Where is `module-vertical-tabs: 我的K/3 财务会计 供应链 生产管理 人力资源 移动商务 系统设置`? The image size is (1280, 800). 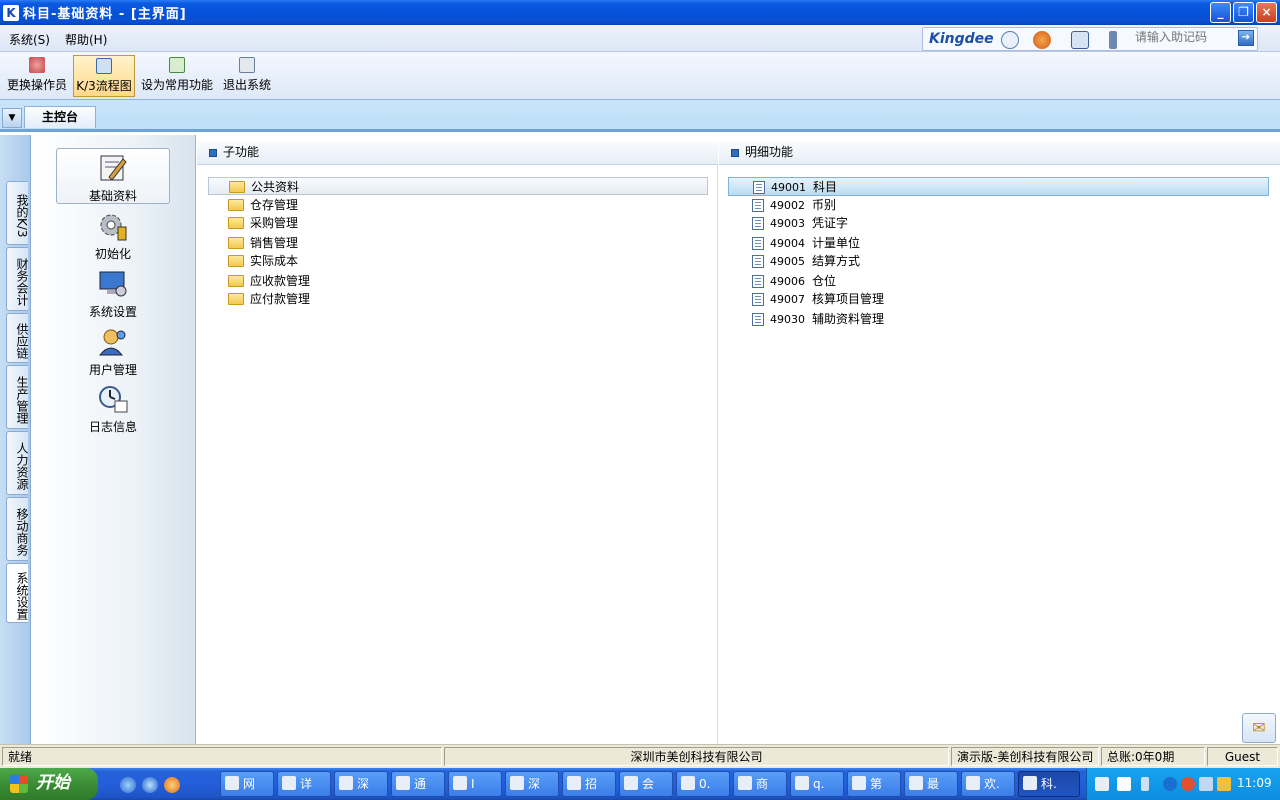 module-vertical-tabs: 我的K/3 财务会计 供应链 生产管理 人力资源 移动商务 系统设置 is located at coordinates (15, 439).